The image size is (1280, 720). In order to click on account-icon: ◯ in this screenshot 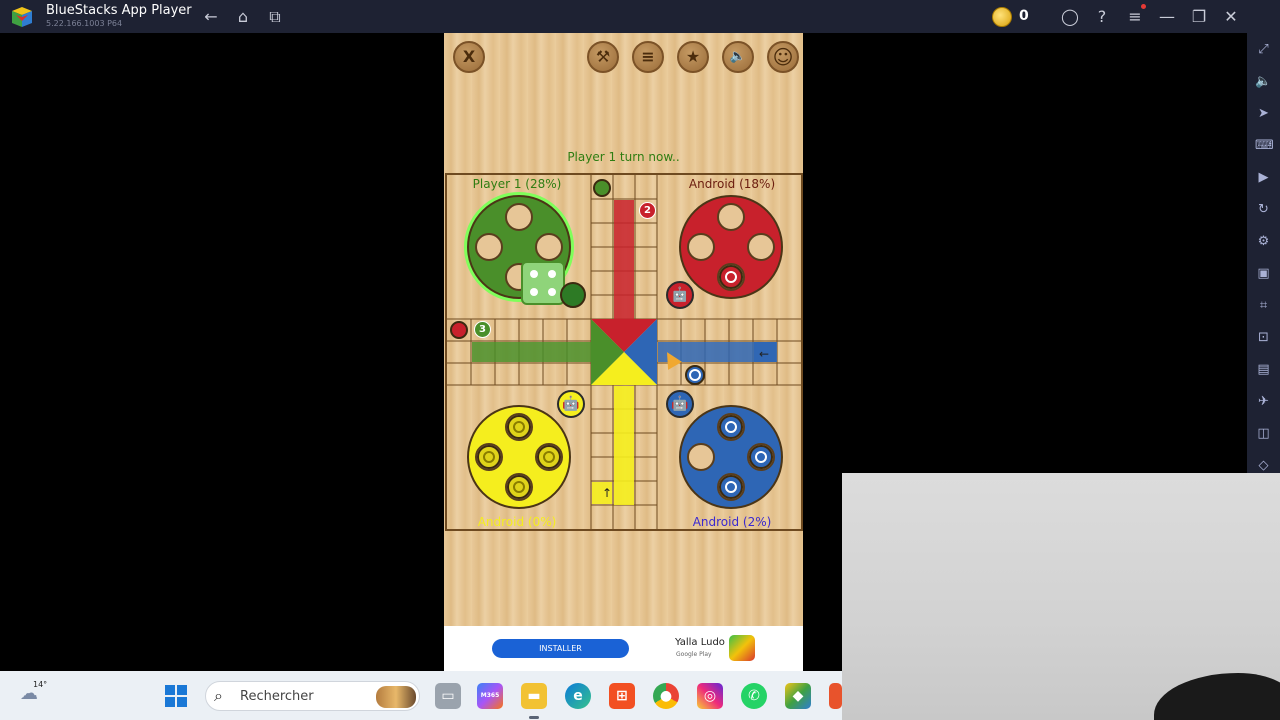, I will do `click(1070, 17)`.